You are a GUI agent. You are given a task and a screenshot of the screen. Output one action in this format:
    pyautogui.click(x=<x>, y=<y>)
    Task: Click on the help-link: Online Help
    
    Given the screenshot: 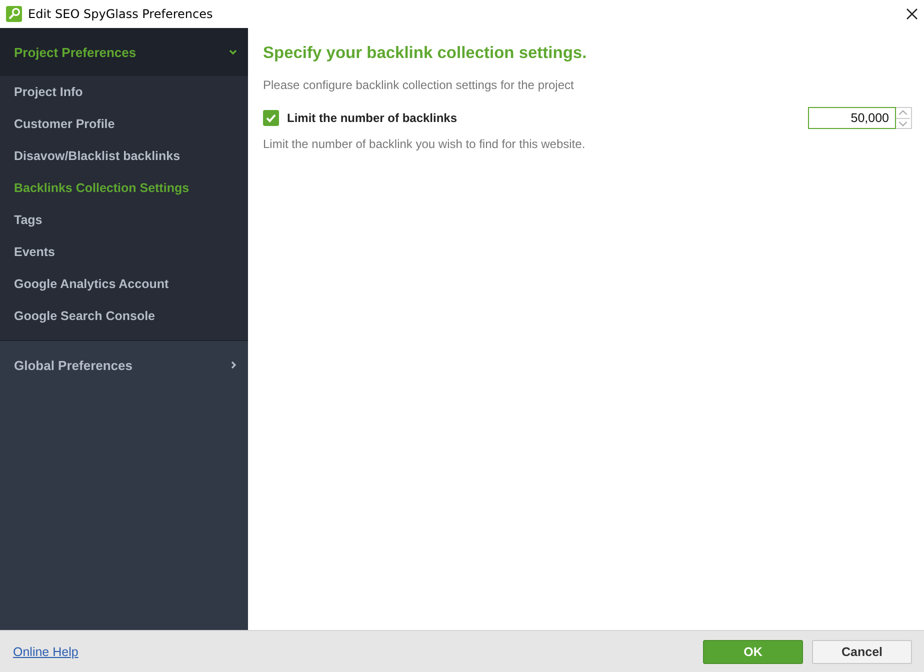 What is the action you would take?
    pyautogui.click(x=353, y=651)
    